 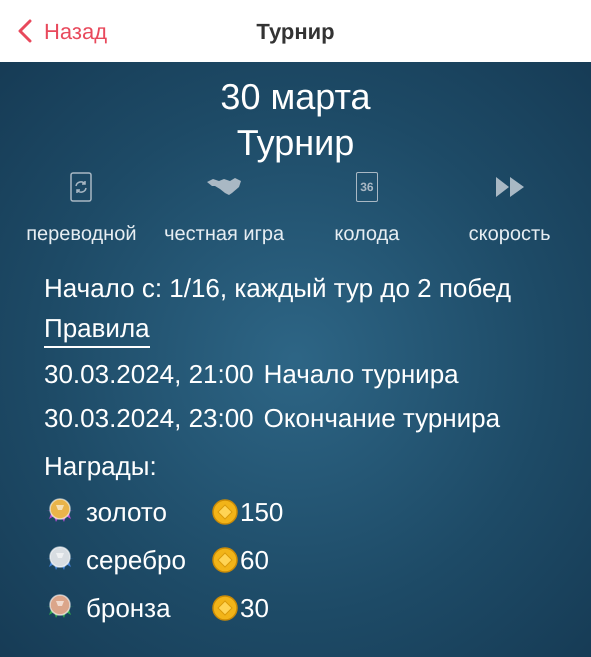 What do you see at coordinates (81, 187) in the screenshot?
I see `card-refresh-icon` at bounding box center [81, 187].